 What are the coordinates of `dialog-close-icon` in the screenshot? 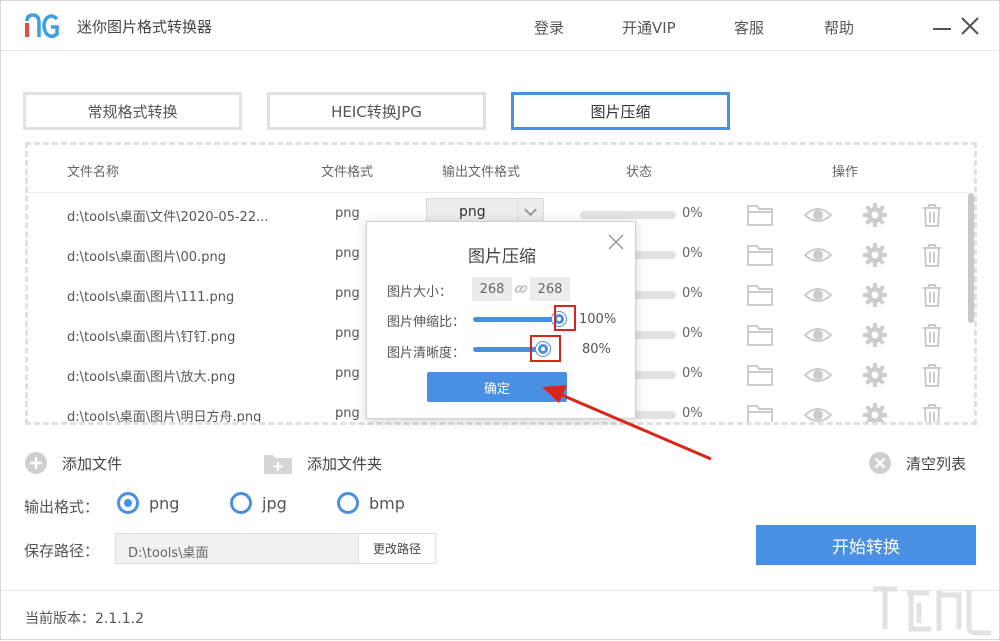 It's located at (616, 242).